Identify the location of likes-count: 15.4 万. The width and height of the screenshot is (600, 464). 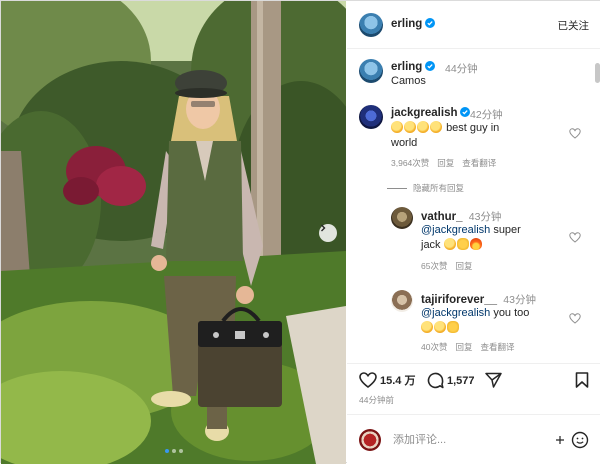
(397, 380).